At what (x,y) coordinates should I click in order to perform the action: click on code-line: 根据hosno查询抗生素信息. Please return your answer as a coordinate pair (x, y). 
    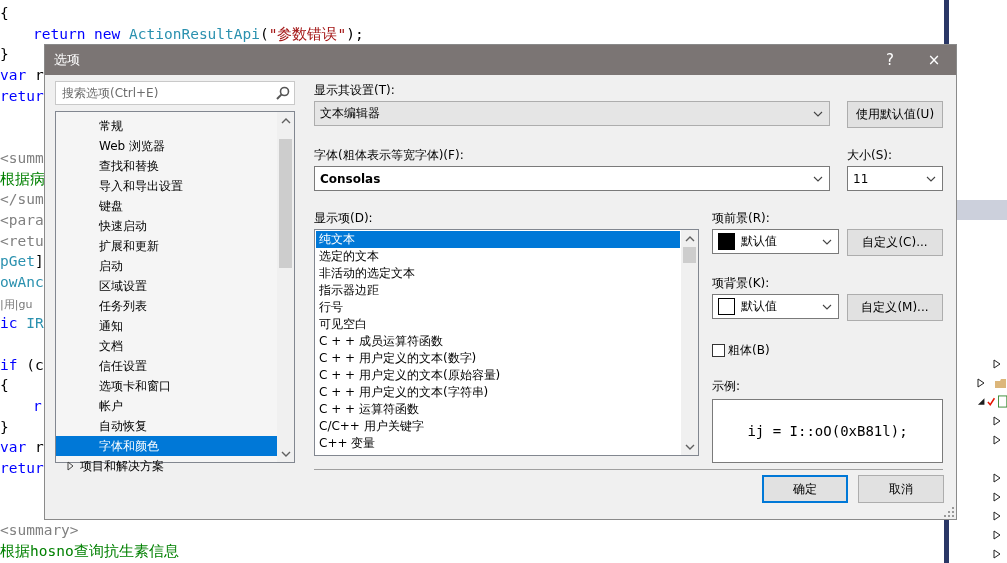
    Looking at the image, I should click on (89, 551).